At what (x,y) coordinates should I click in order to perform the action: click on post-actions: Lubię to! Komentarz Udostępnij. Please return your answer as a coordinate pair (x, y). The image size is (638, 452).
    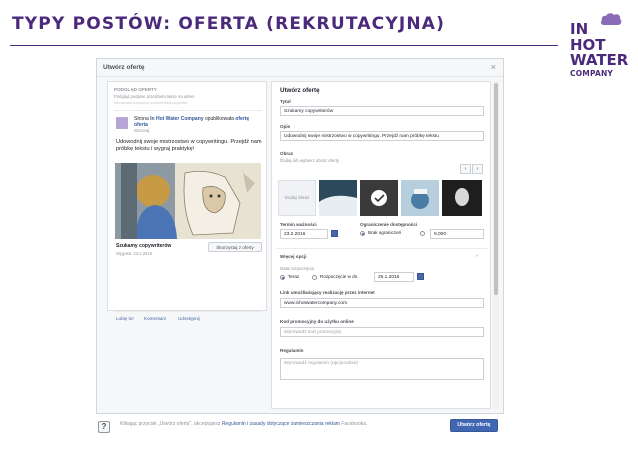
    Looking at the image, I should click on (188, 317).